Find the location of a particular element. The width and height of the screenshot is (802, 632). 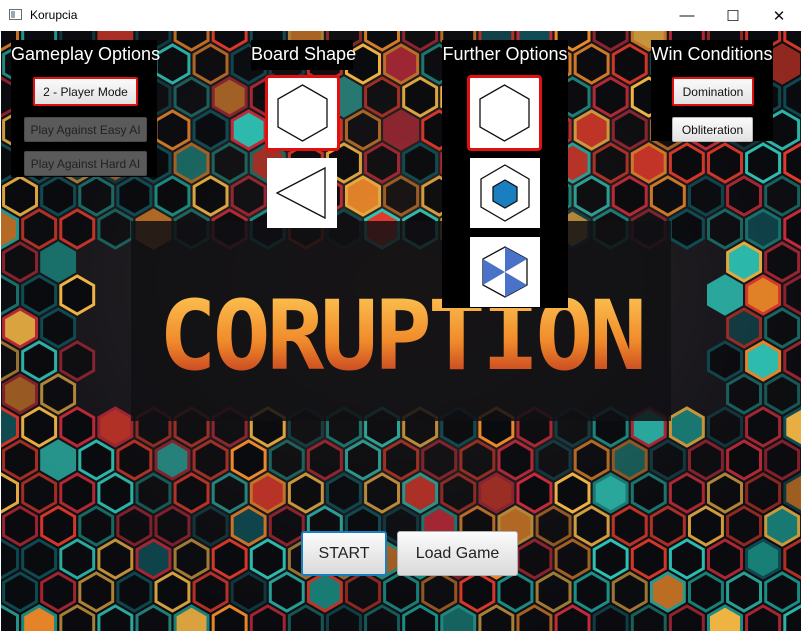

board-shape-heading: Board Shape is located at coordinates (304, 54).